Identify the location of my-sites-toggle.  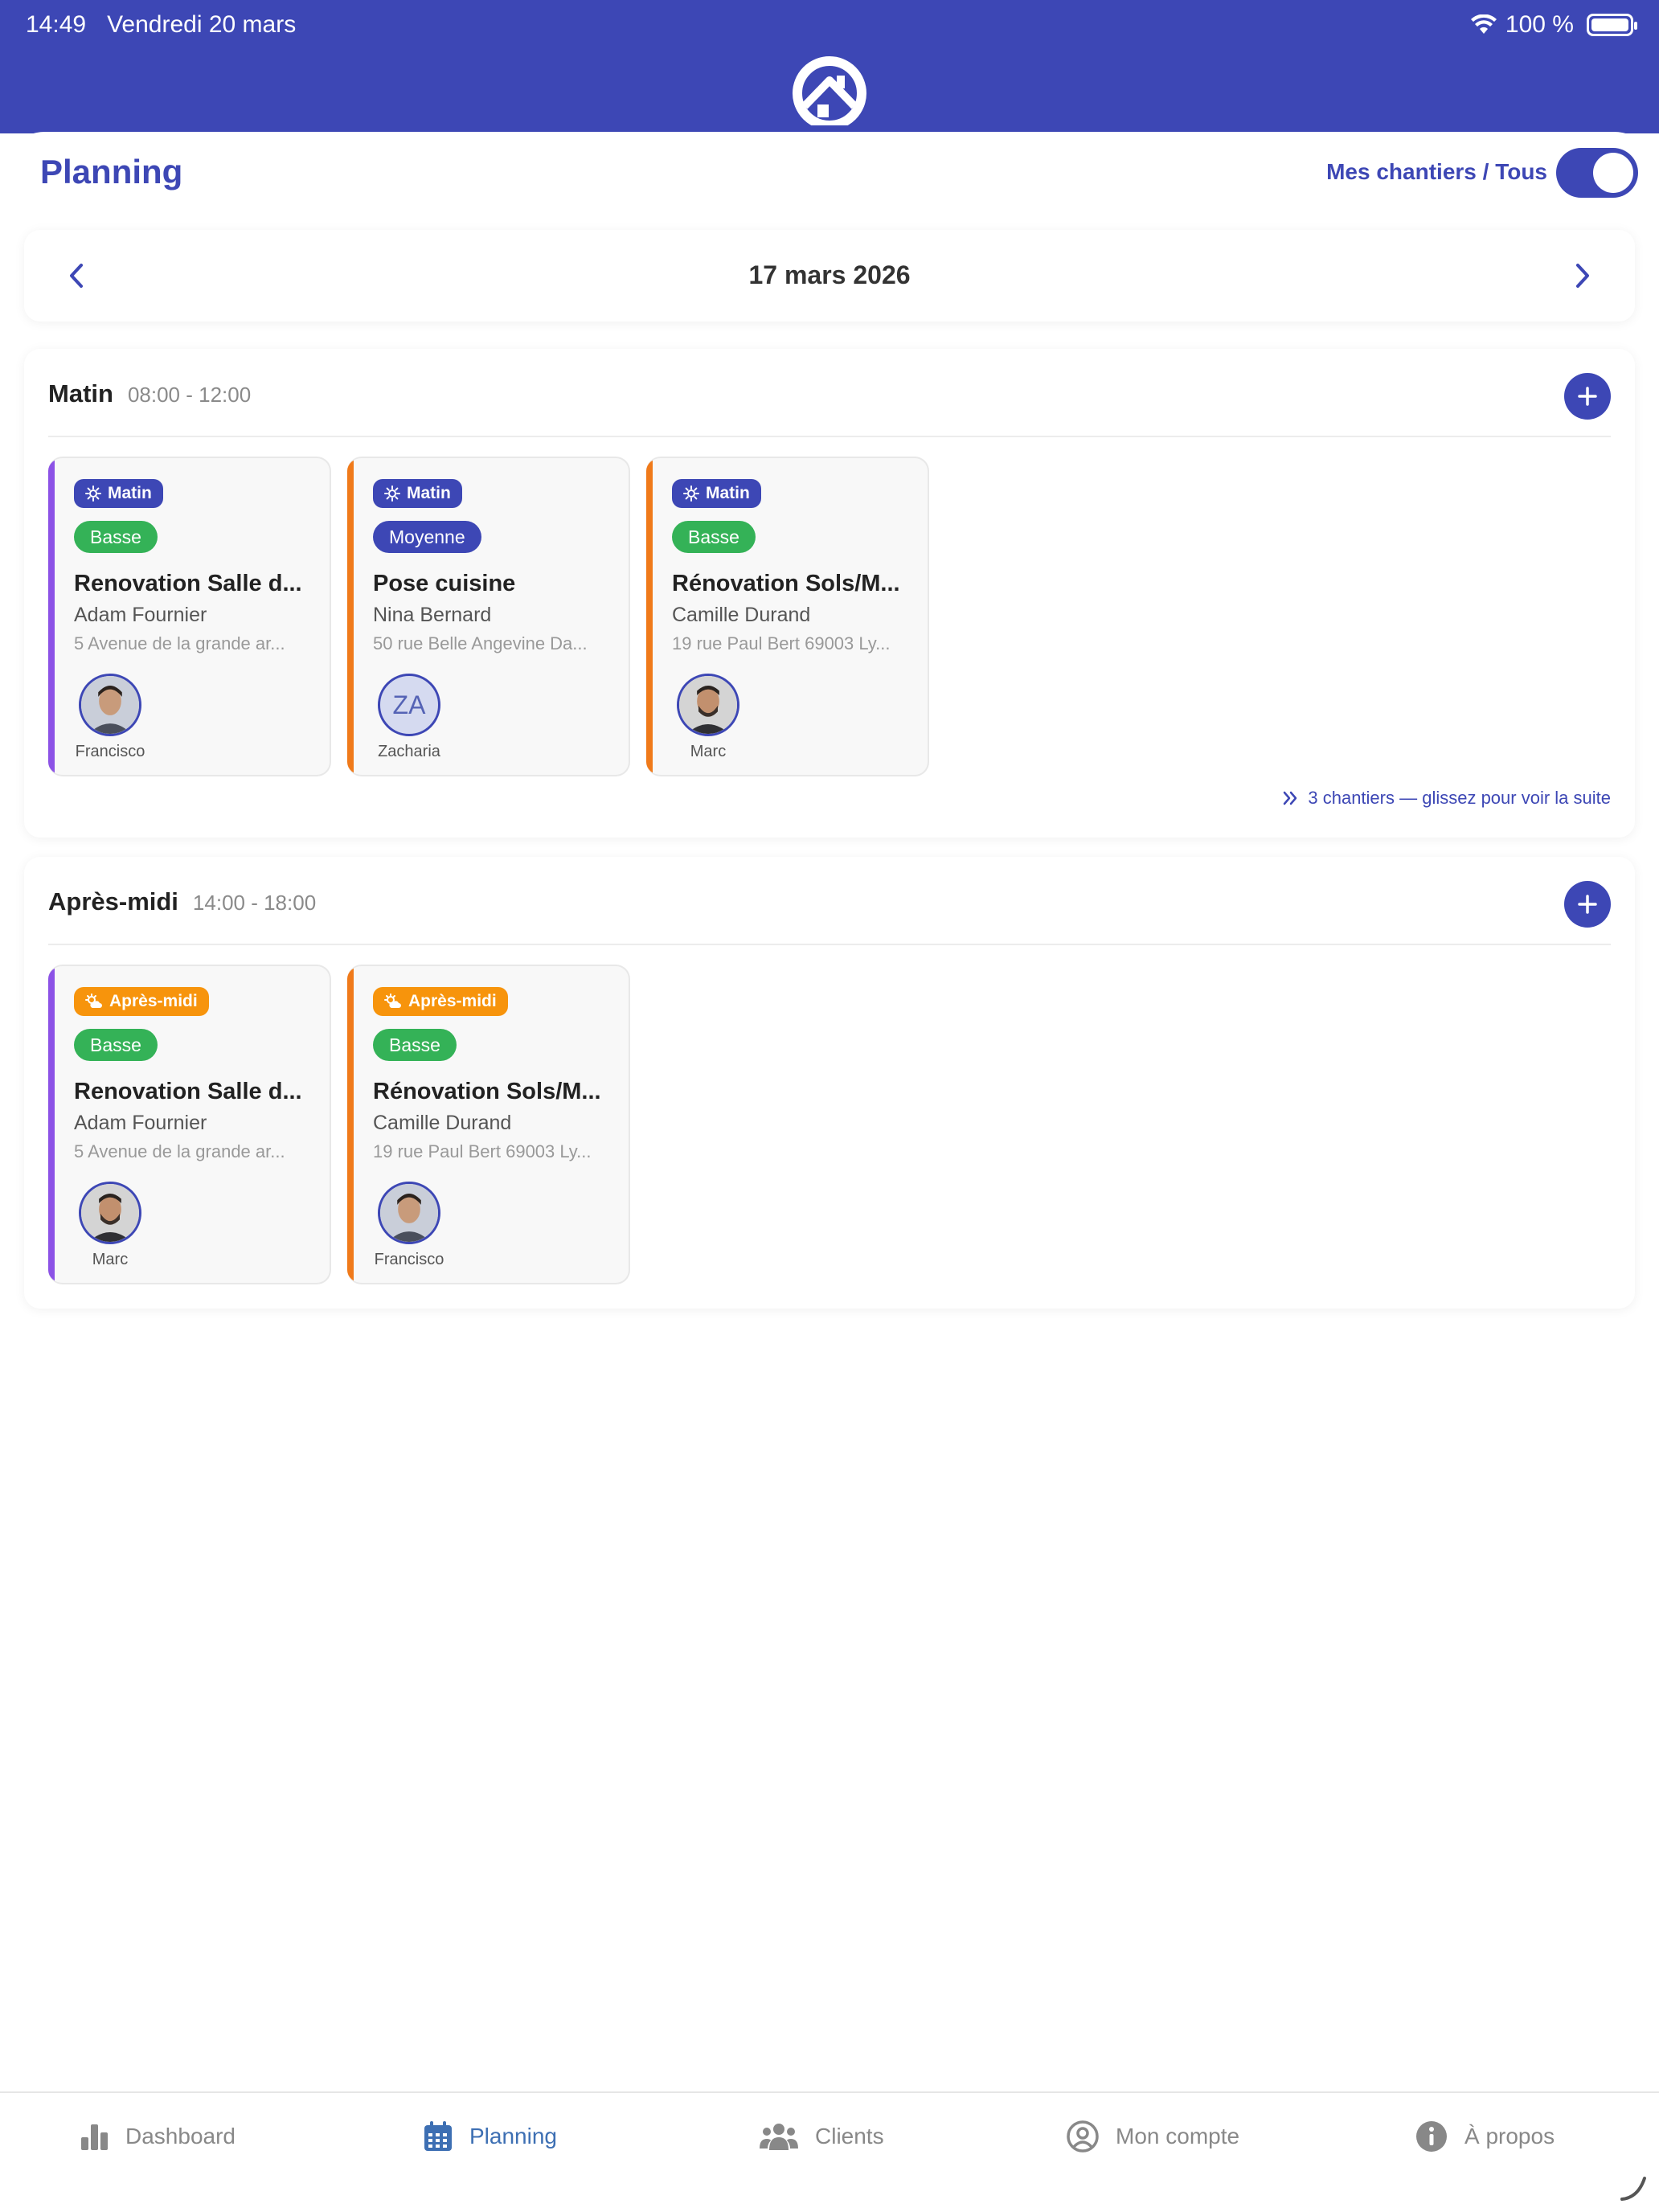
(1597, 173).